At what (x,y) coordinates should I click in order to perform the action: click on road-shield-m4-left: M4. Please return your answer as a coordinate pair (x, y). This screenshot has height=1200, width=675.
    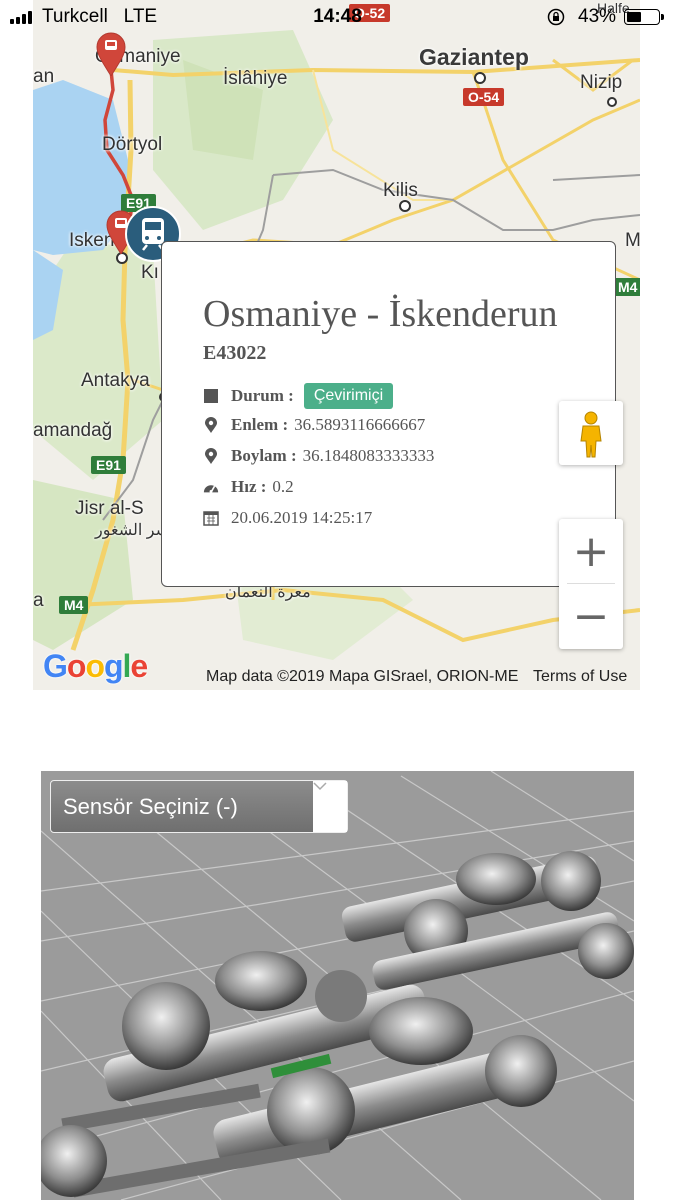
    Looking at the image, I should click on (74, 605).